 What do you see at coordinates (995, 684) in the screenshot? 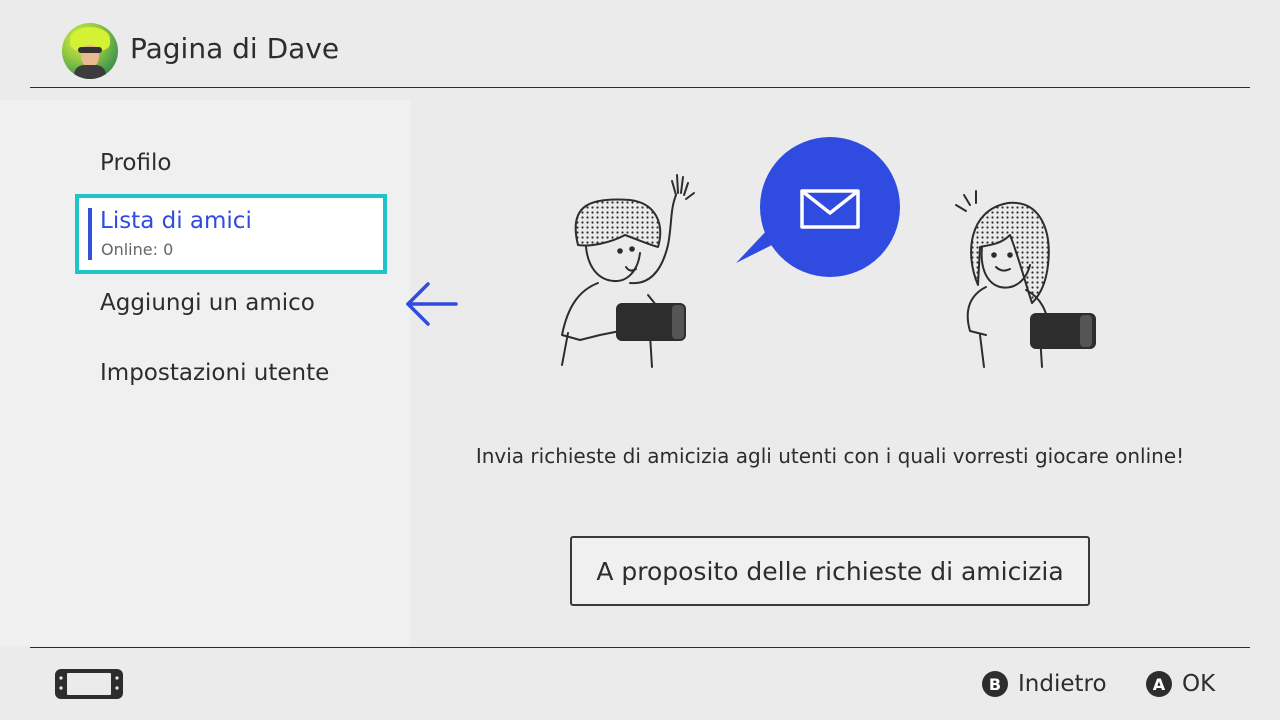
I see `b-button-icon: B` at bounding box center [995, 684].